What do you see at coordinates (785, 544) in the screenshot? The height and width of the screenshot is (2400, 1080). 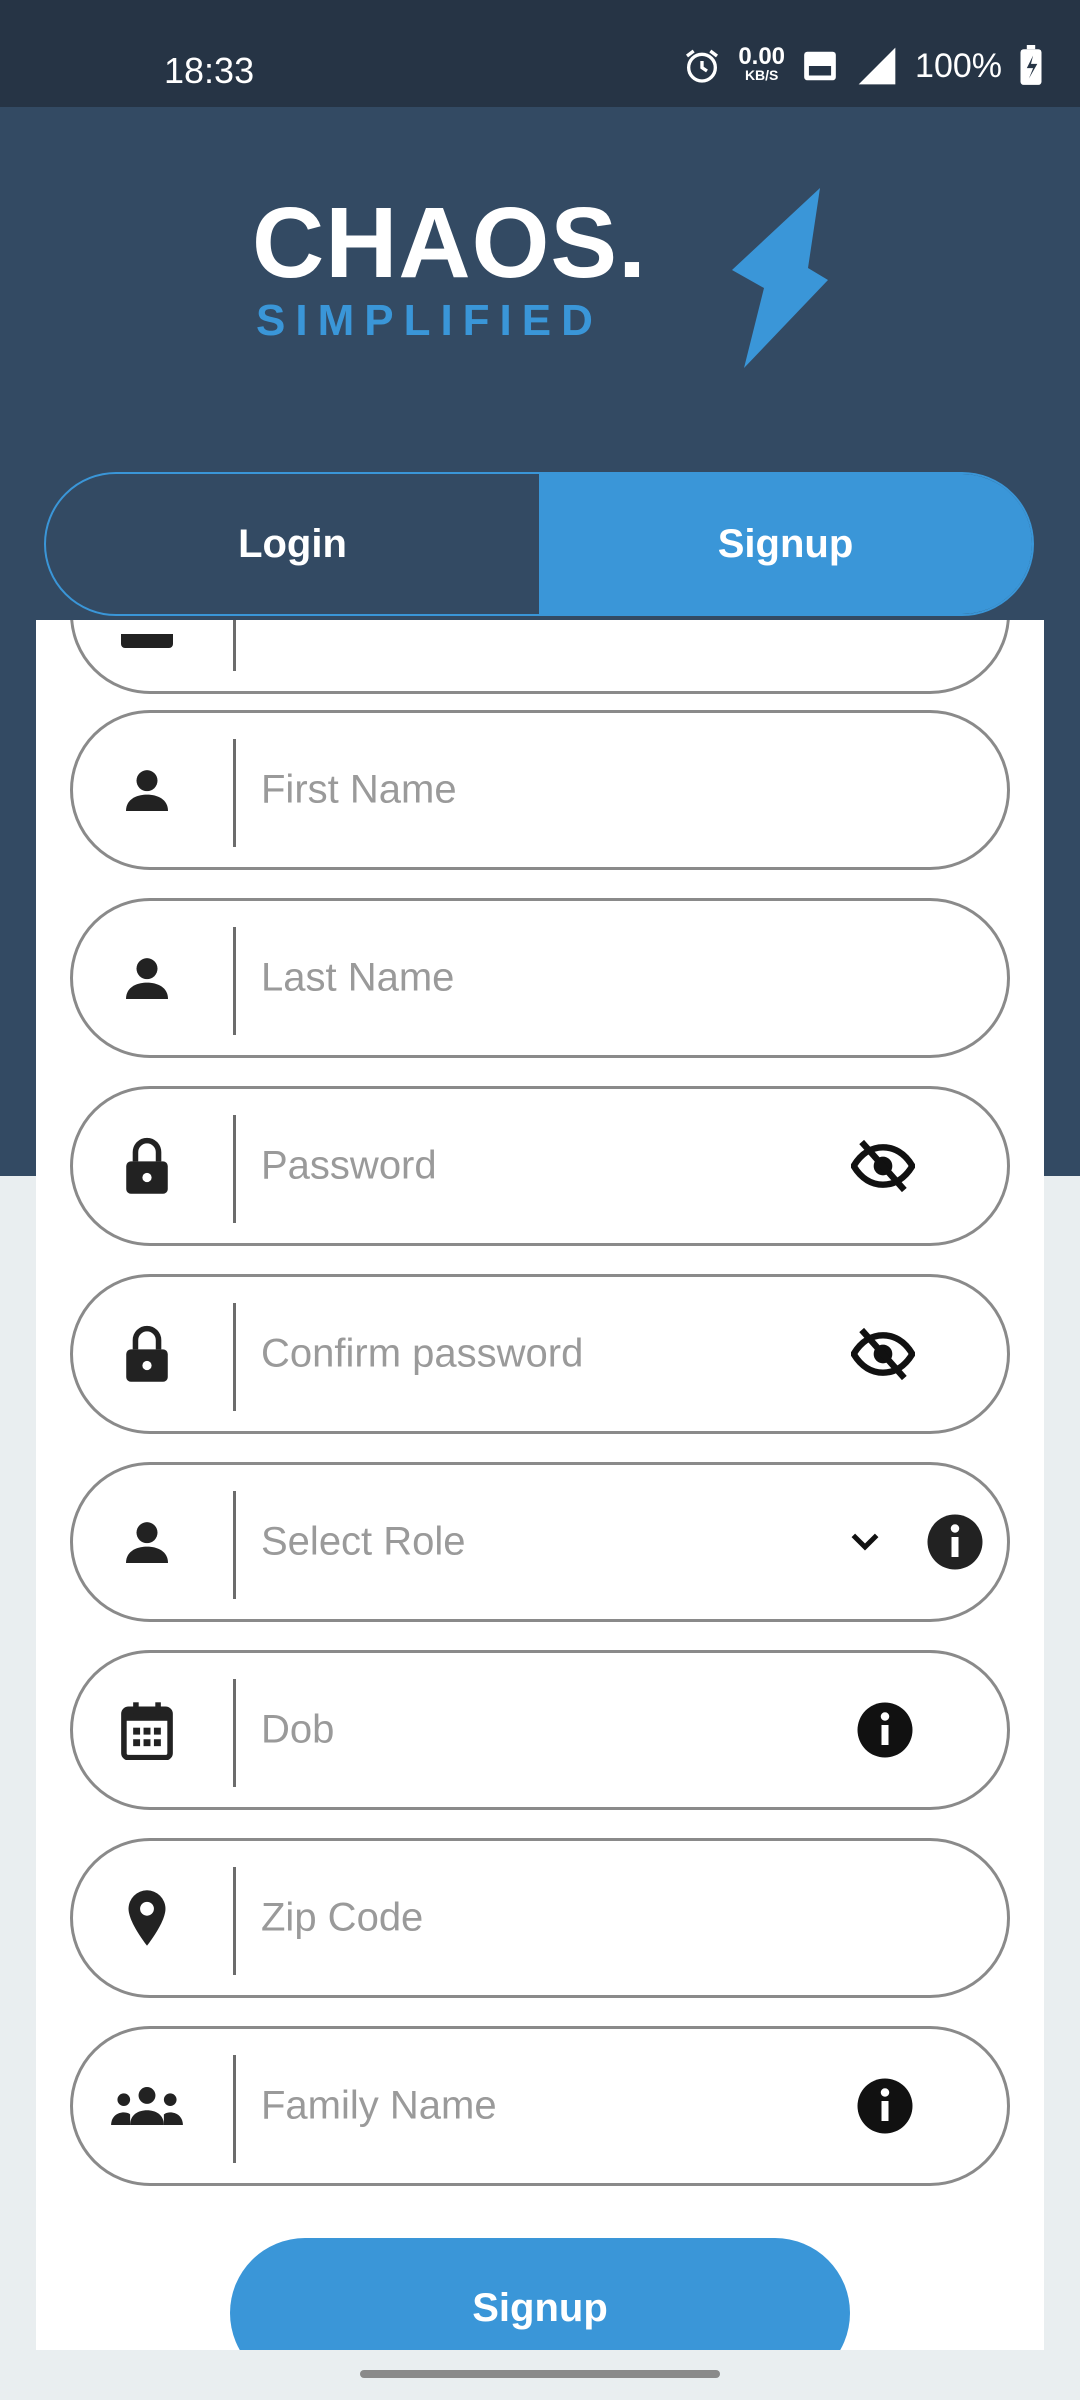 I see `tab-signup: Signup` at bounding box center [785, 544].